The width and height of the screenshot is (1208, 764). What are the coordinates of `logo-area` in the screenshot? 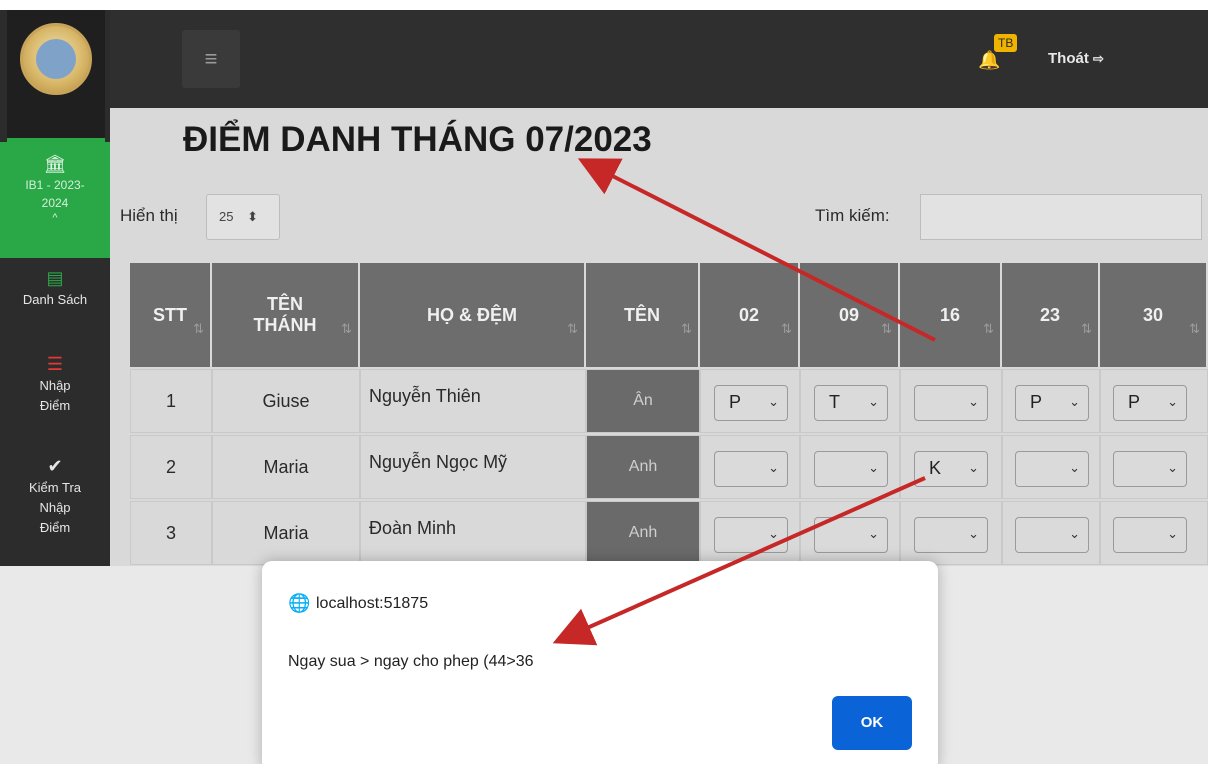 It's located at (56, 74).